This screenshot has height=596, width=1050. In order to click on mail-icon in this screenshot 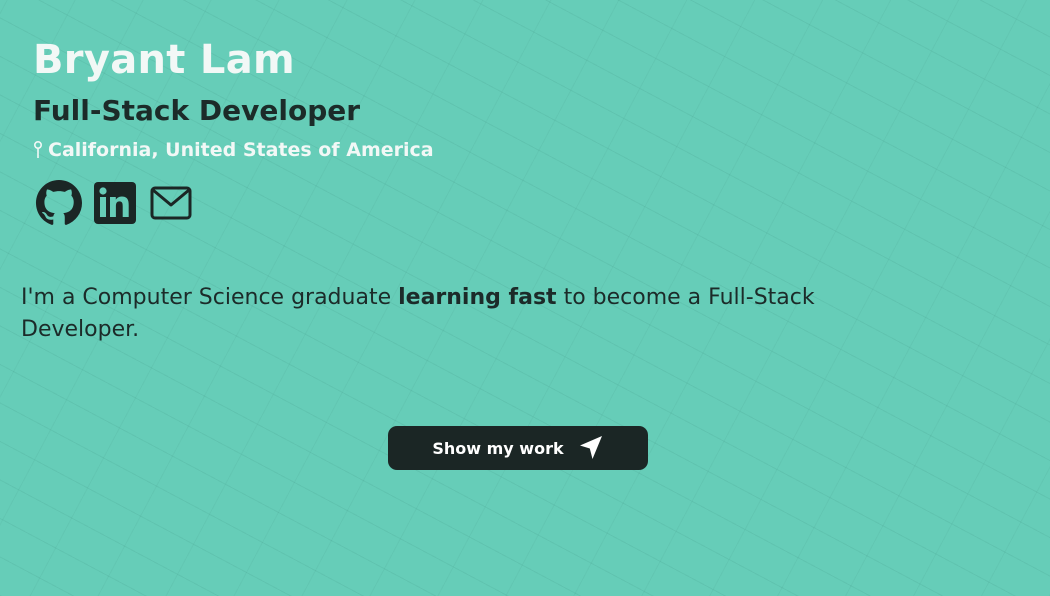, I will do `click(171, 203)`.